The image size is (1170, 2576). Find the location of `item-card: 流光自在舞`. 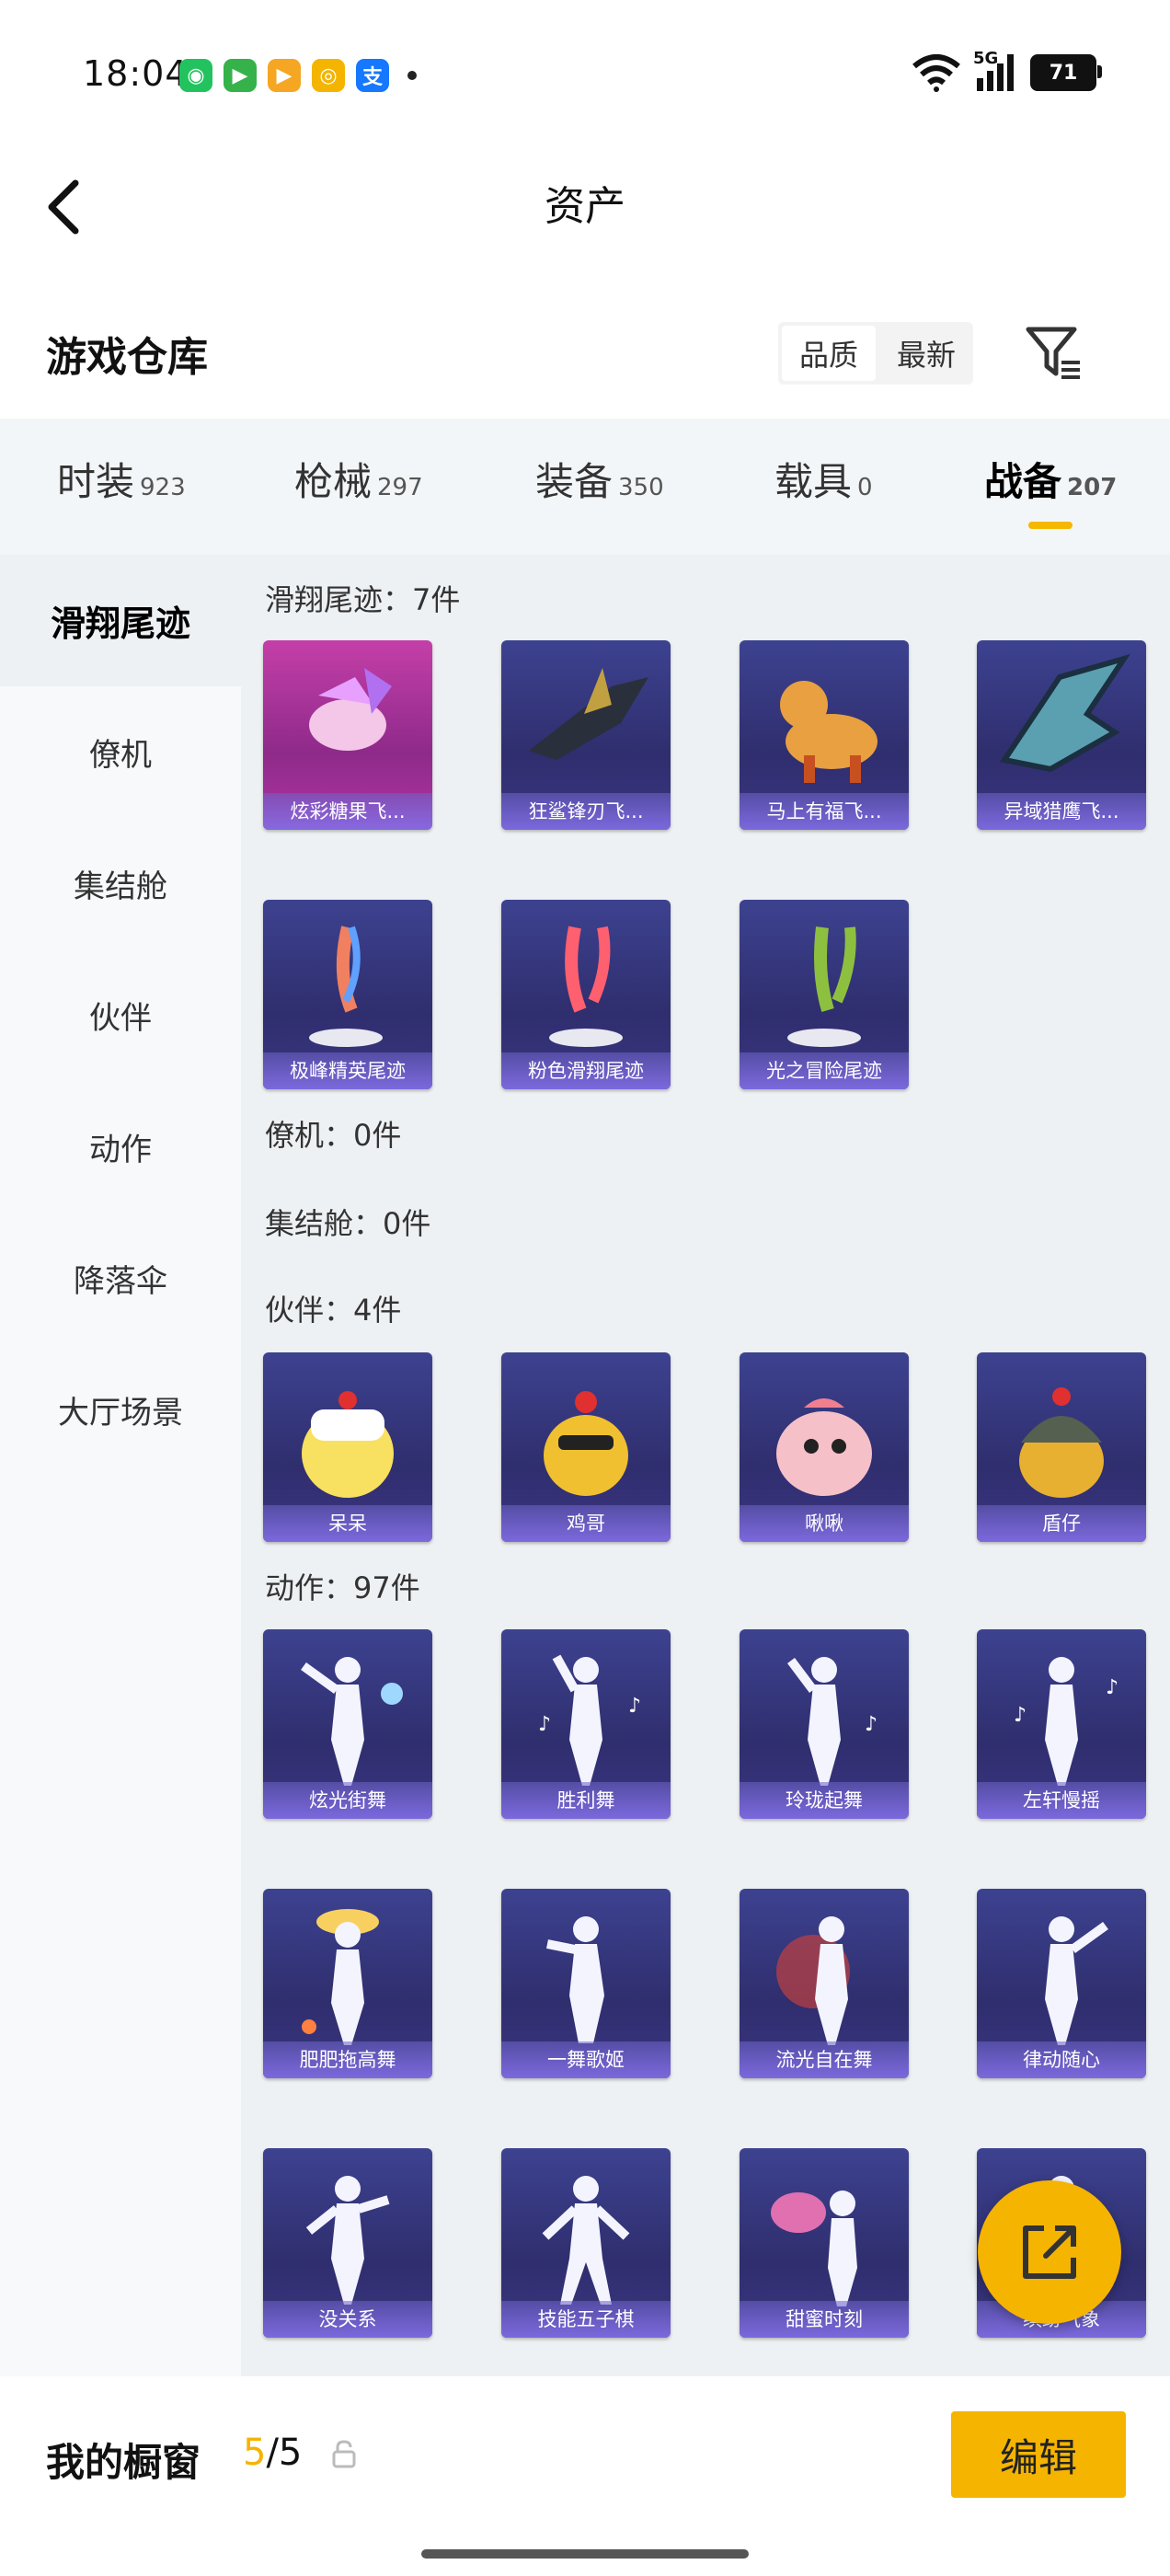

item-card: 流光自在舞 is located at coordinates (824, 1983).